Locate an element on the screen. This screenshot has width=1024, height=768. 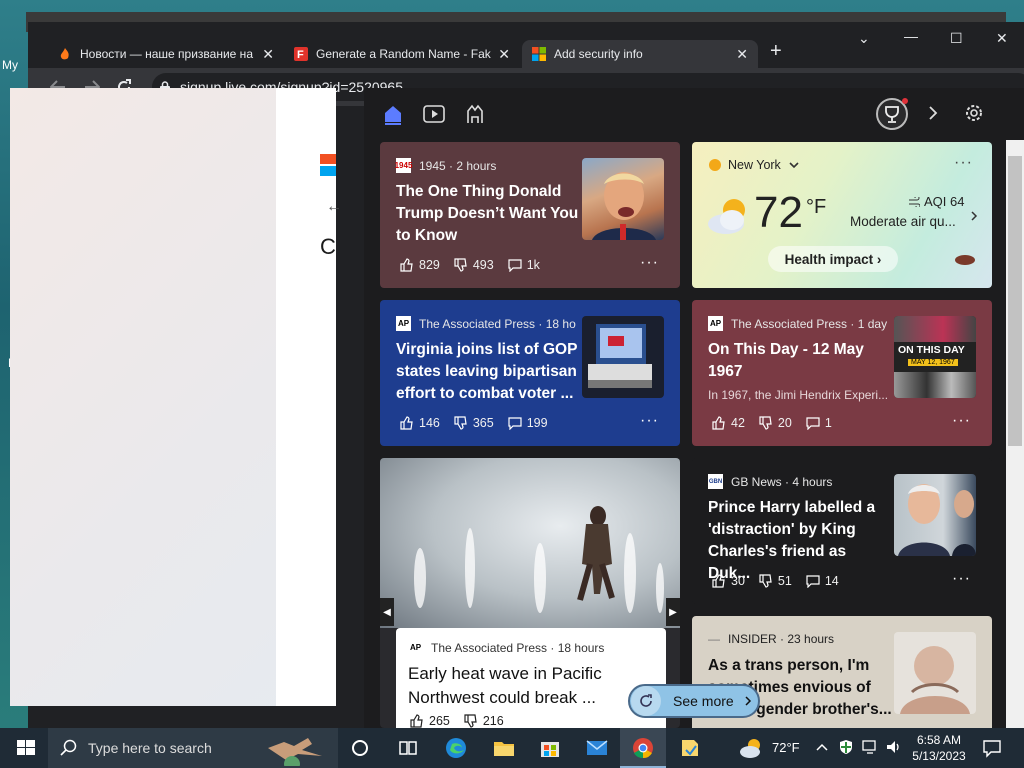
like-button: 829 is located at coordinates (420, 265).